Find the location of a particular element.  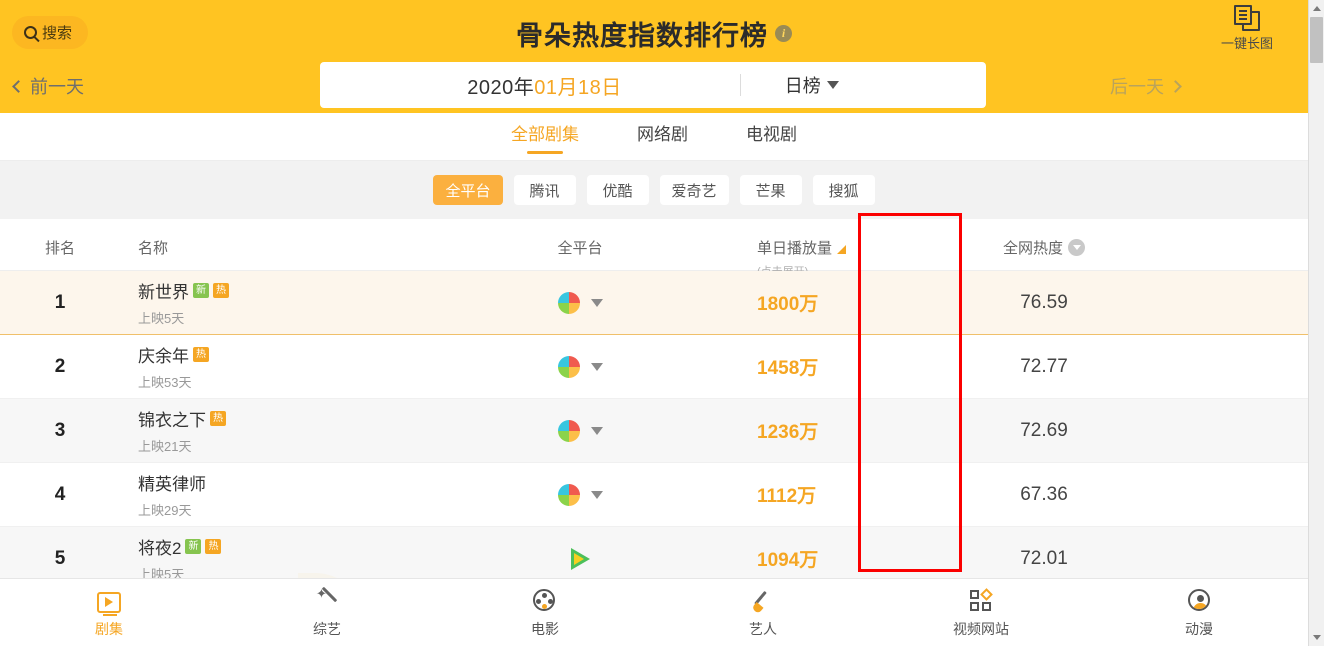

platform-pill-sohu: 搜狐 is located at coordinates (843, 190).